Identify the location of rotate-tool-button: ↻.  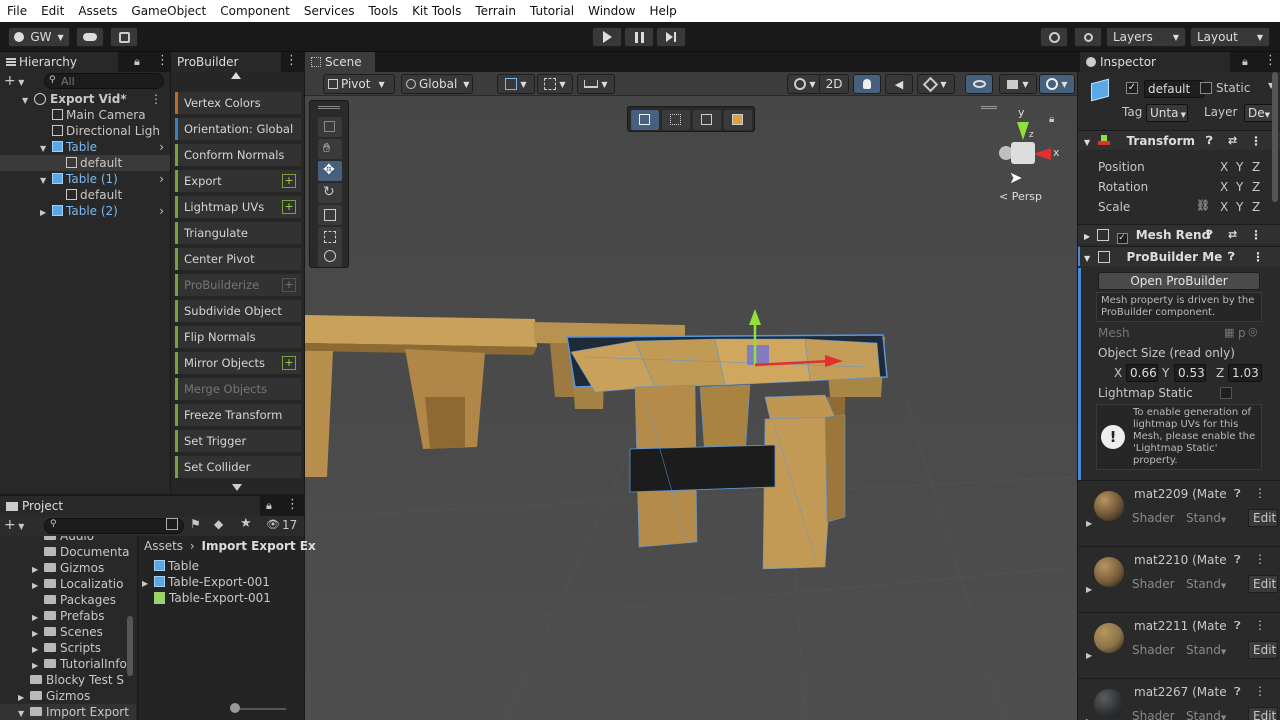
(330, 193).